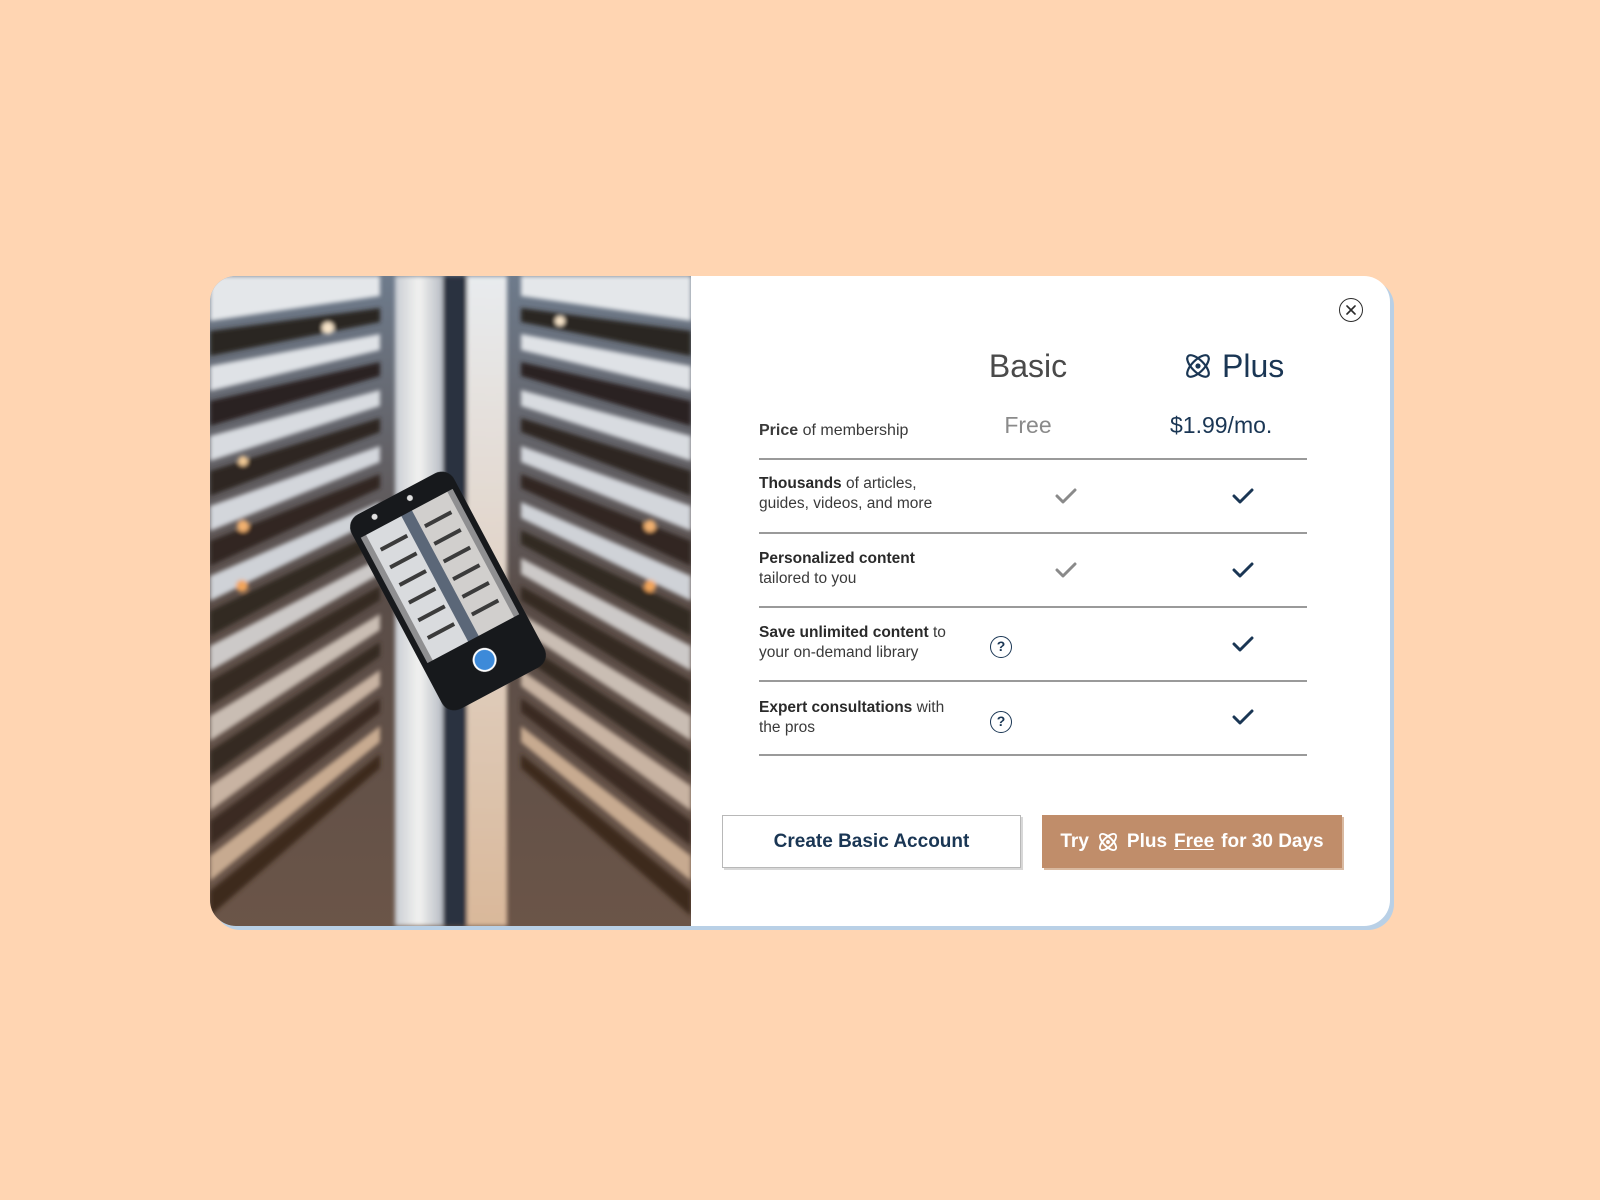 This screenshot has height=1200, width=1600. I want to click on feature-rest: with, so click(928, 707).